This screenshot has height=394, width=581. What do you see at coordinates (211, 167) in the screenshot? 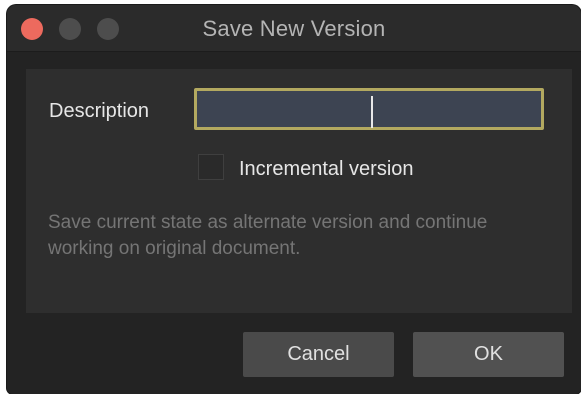
I see `incremental-version-checkbox` at bounding box center [211, 167].